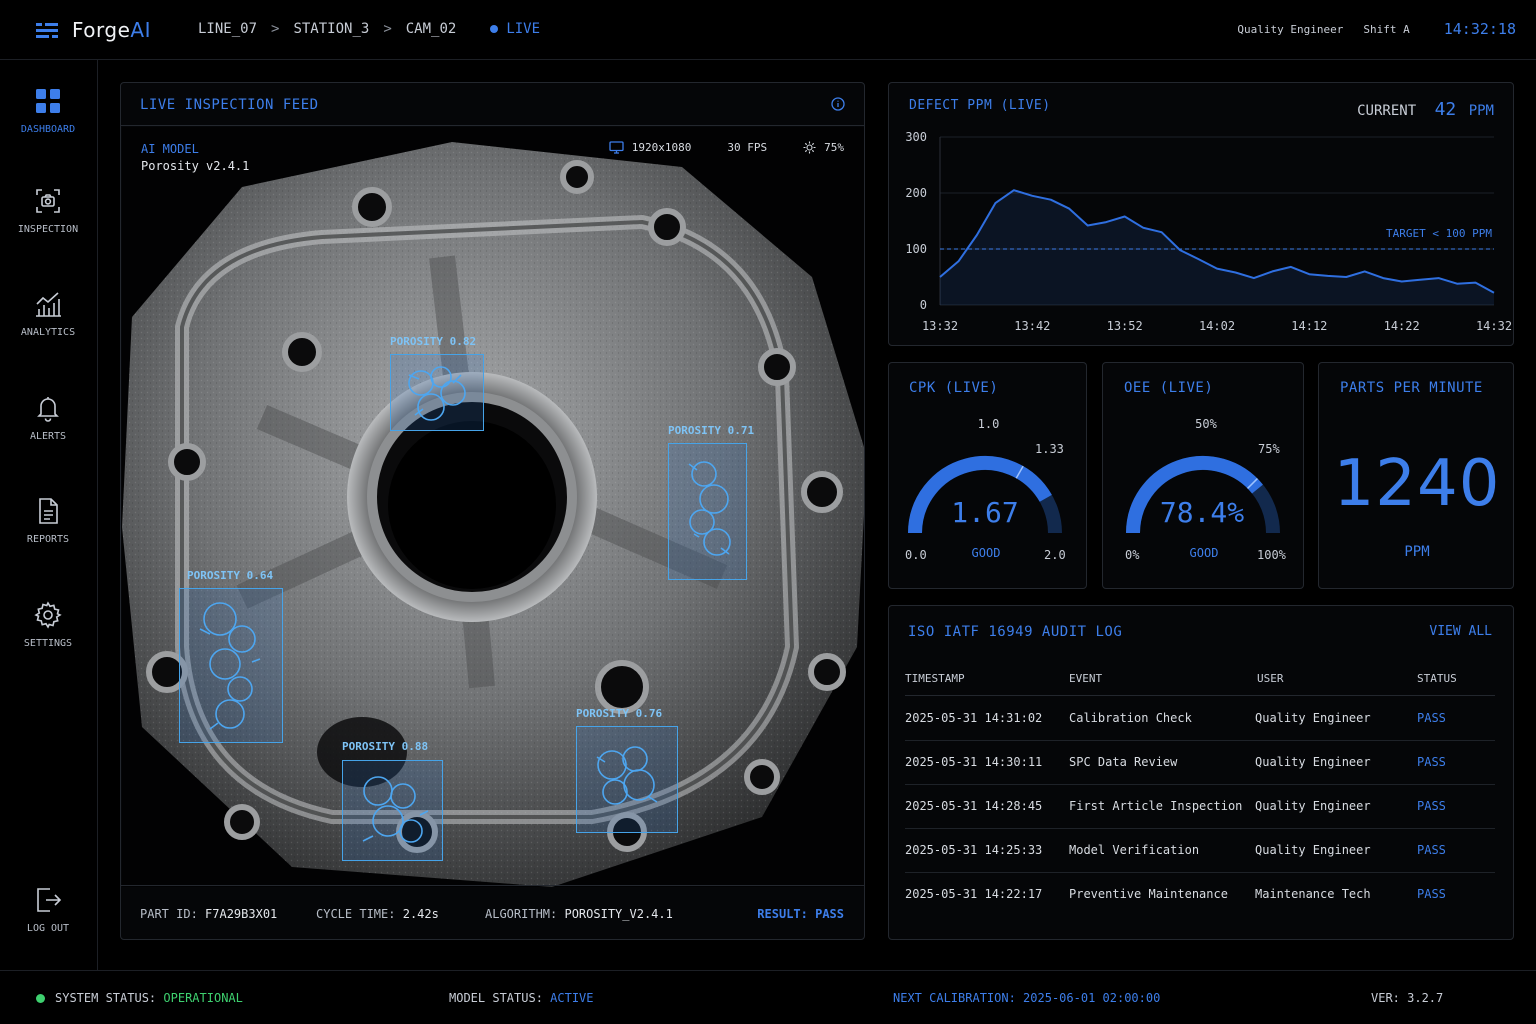 Image resolution: width=1536 pixels, height=1024 pixels. I want to click on gear-icon, so click(48, 615).